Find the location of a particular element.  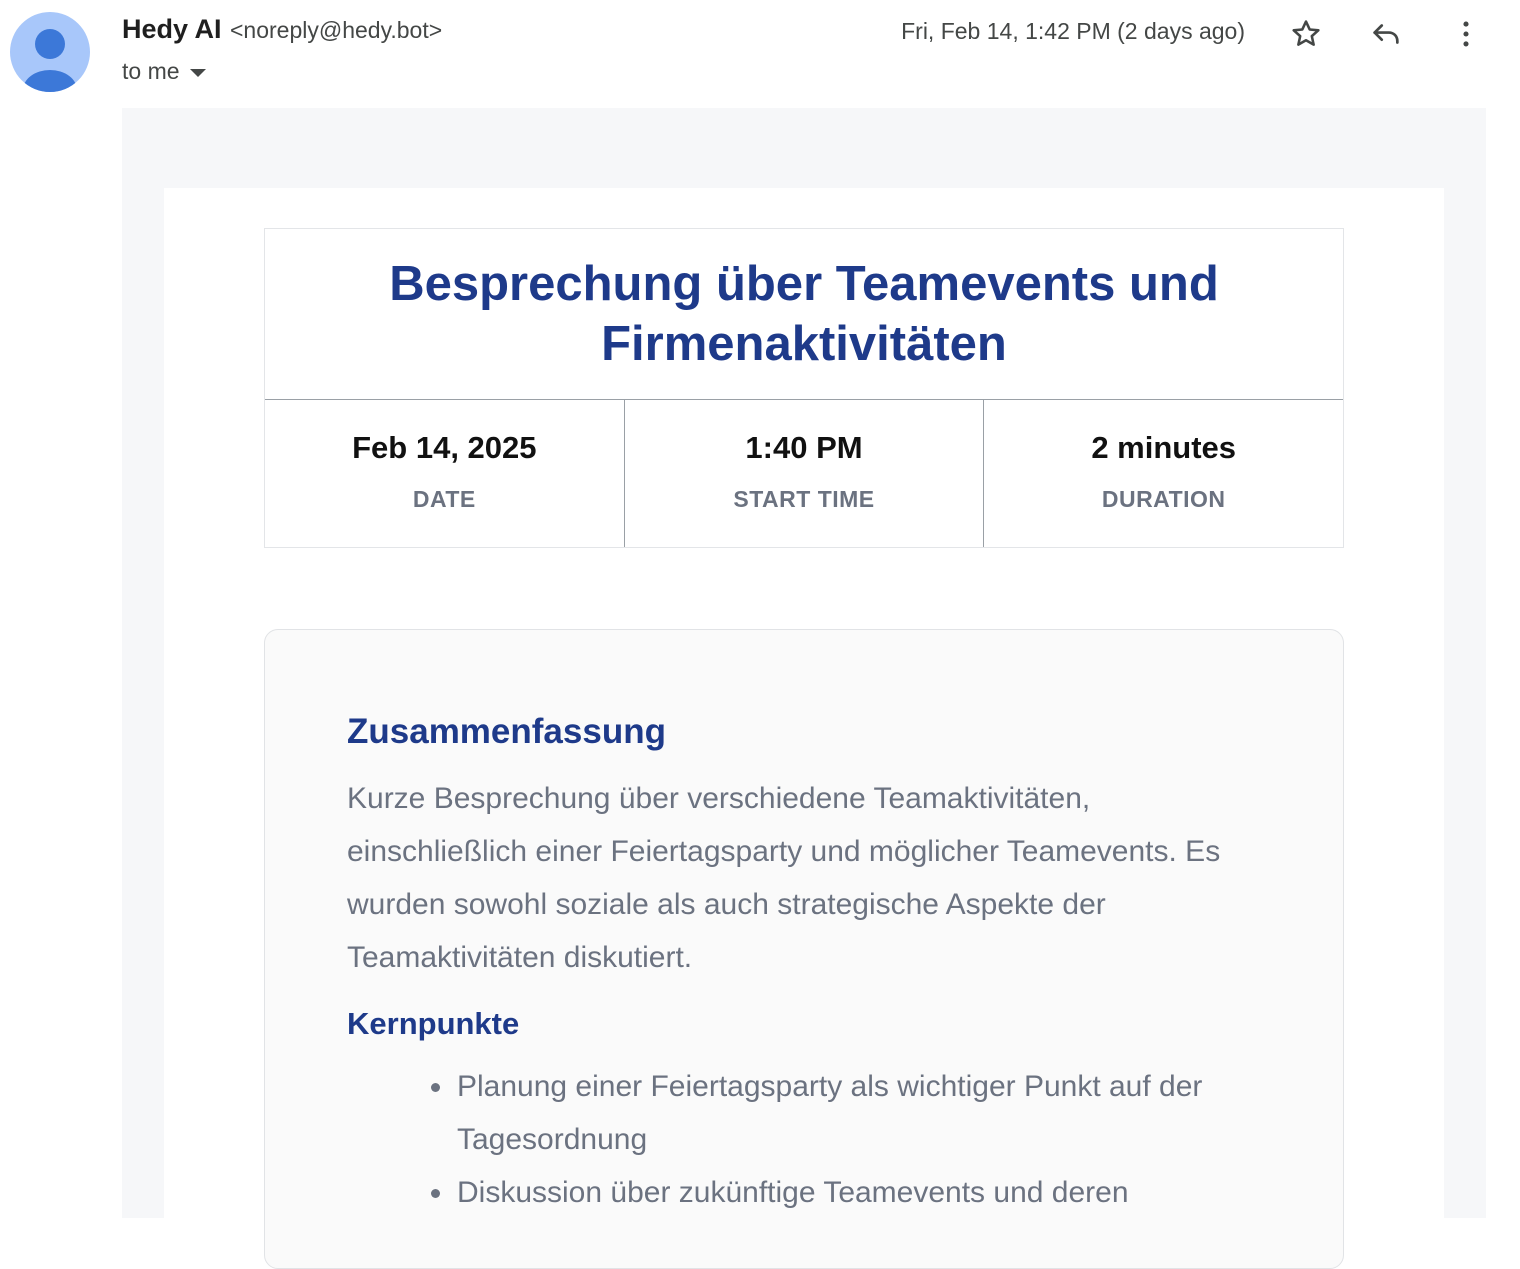

star-icon is located at coordinates (1306, 33).